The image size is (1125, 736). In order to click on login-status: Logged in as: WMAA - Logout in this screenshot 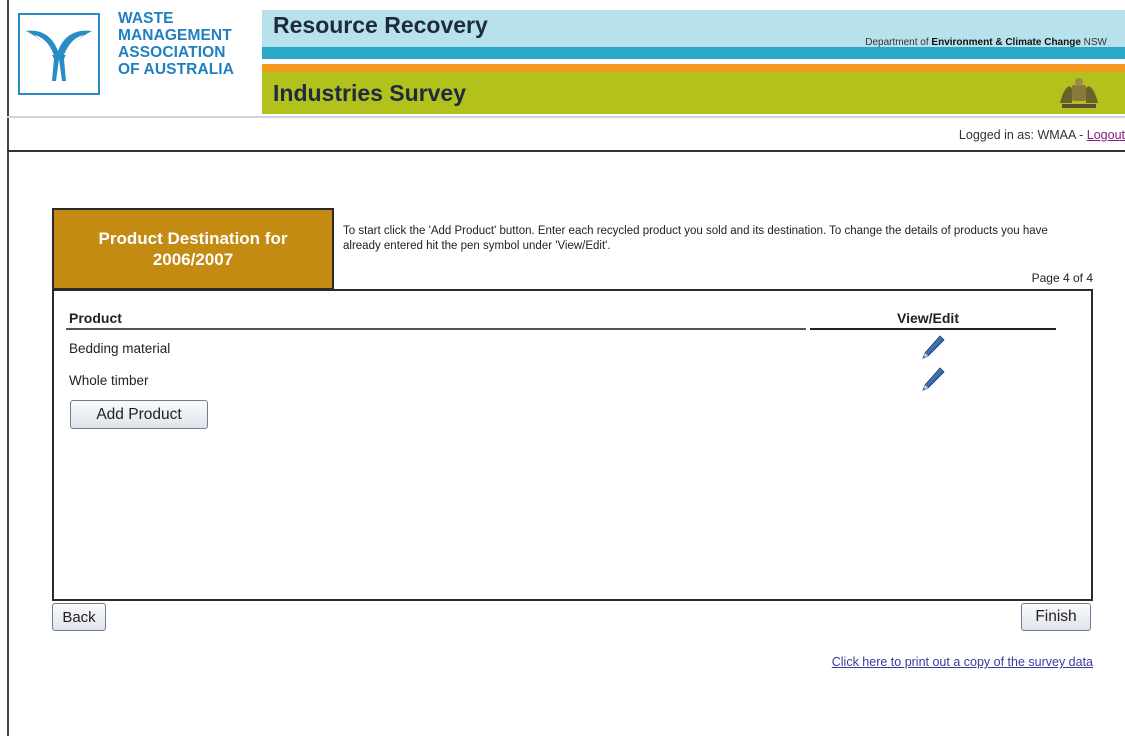, I will do `click(1042, 135)`.